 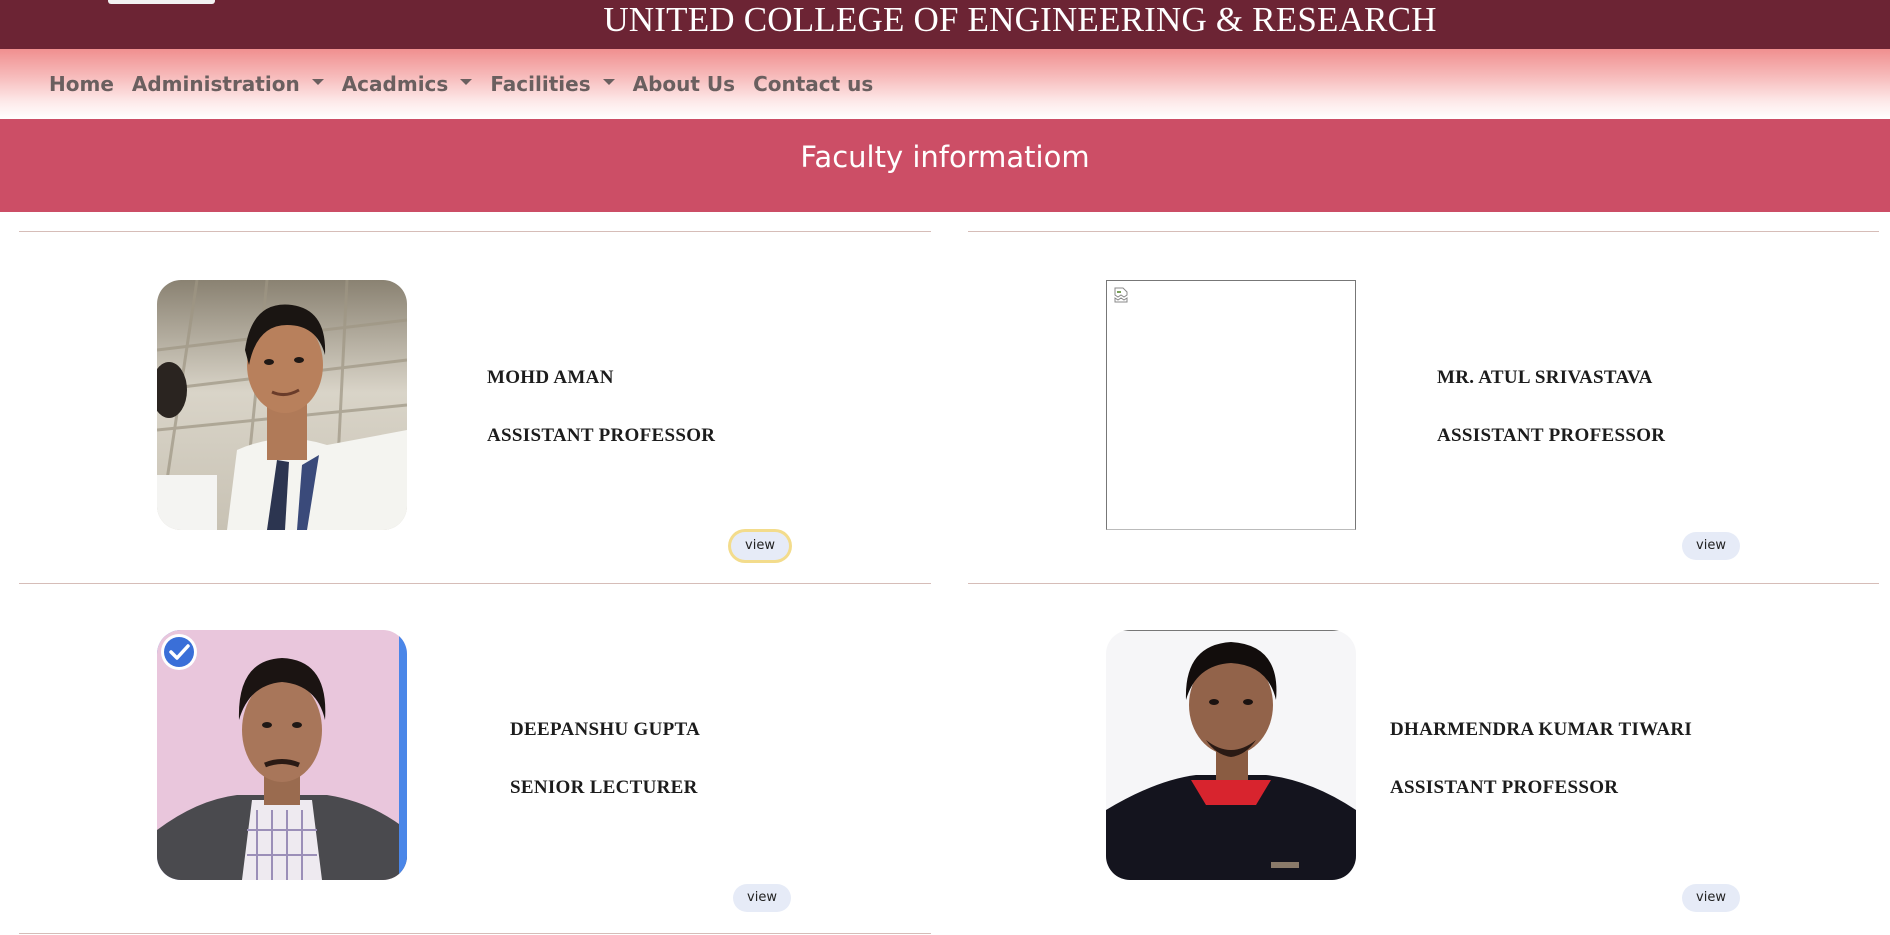 I want to click on faculty-designation: SENIOR LECTURER, so click(x=604, y=787).